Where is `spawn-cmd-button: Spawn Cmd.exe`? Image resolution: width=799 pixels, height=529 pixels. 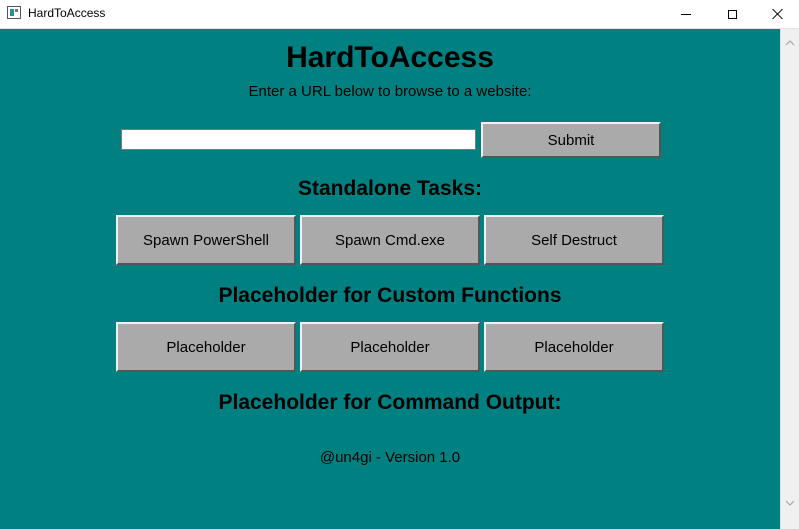 spawn-cmd-button: Spawn Cmd.exe is located at coordinates (390, 240).